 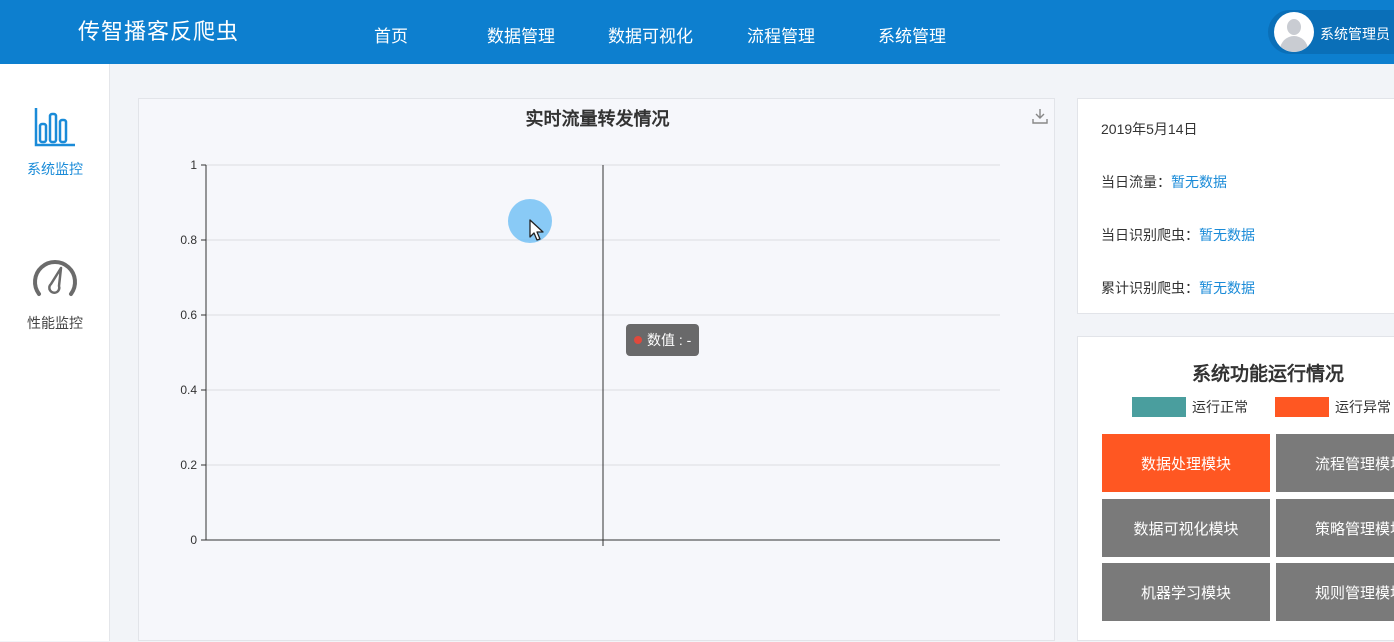 What do you see at coordinates (1150, 288) in the screenshot?
I see `info-label: 累计识别爬虫：` at bounding box center [1150, 288].